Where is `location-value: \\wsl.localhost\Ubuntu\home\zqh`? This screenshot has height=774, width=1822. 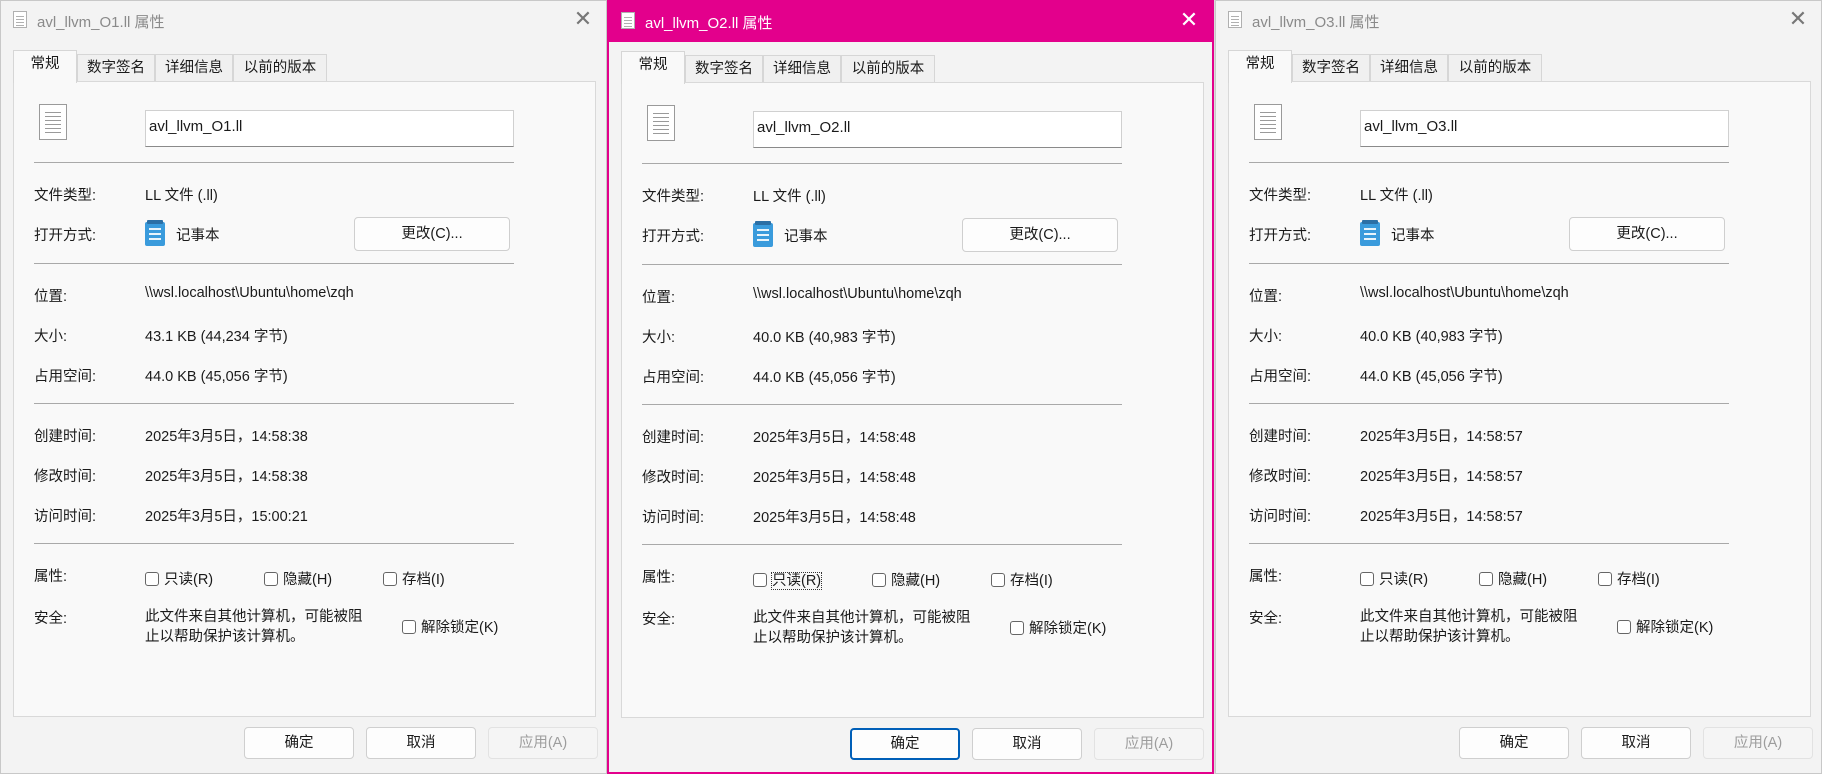
location-value: \\wsl.localhost\Ubuntu\home\zqh is located at coordinates (1464, 293).